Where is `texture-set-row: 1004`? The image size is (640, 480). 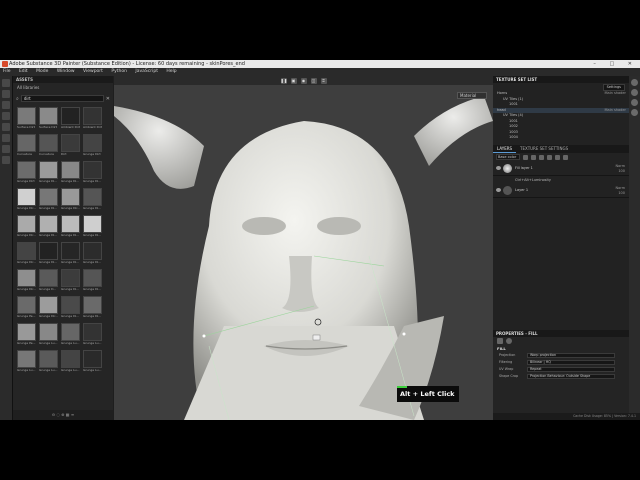 texture-set-row: 1004 is located at coordinates (561, 138).